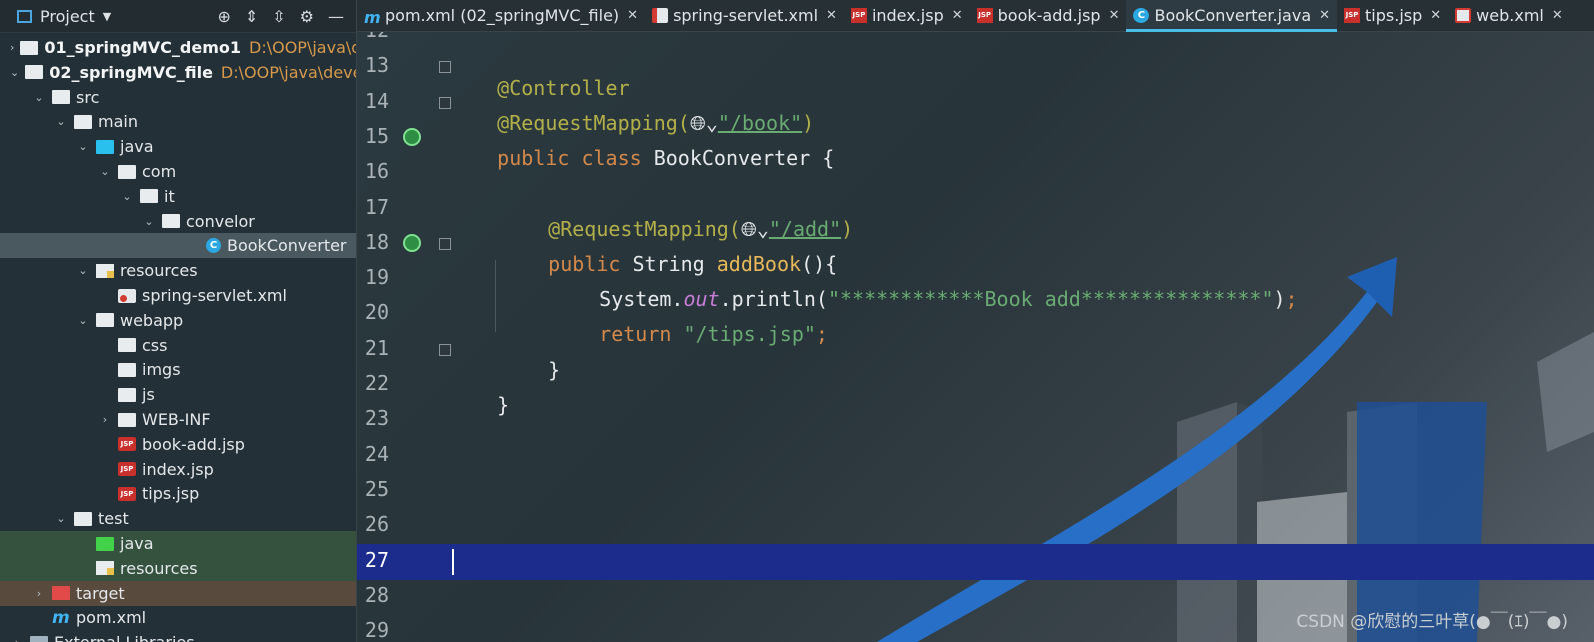 The height and width of the screenshot is (642, 1594). Describe the element at coordinates (479, 405) in the screenshot. I see `code-line-22: }` at that location.